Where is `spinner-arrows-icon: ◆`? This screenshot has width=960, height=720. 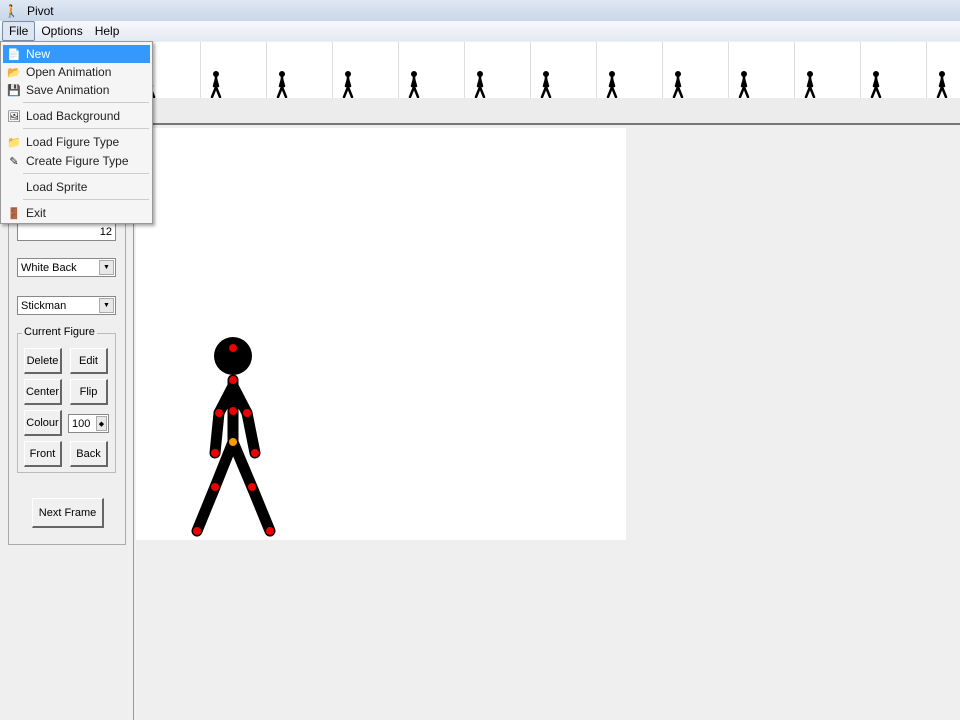 spinner-arrows-icon: ◆ is located at coordinates (101, 423).